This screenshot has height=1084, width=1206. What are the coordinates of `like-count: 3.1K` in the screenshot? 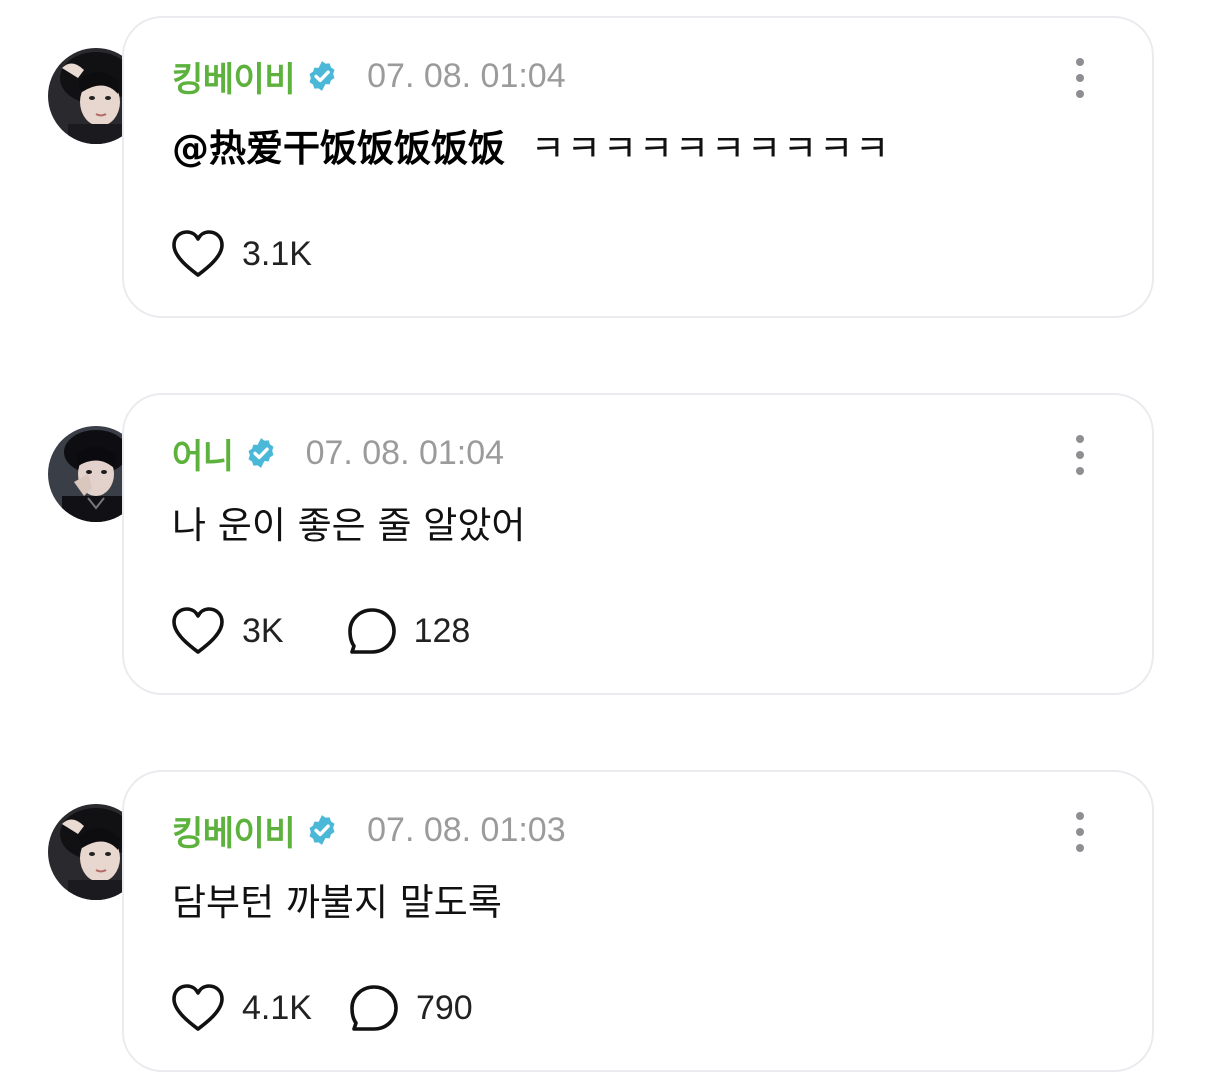 It's located at (277, 253).